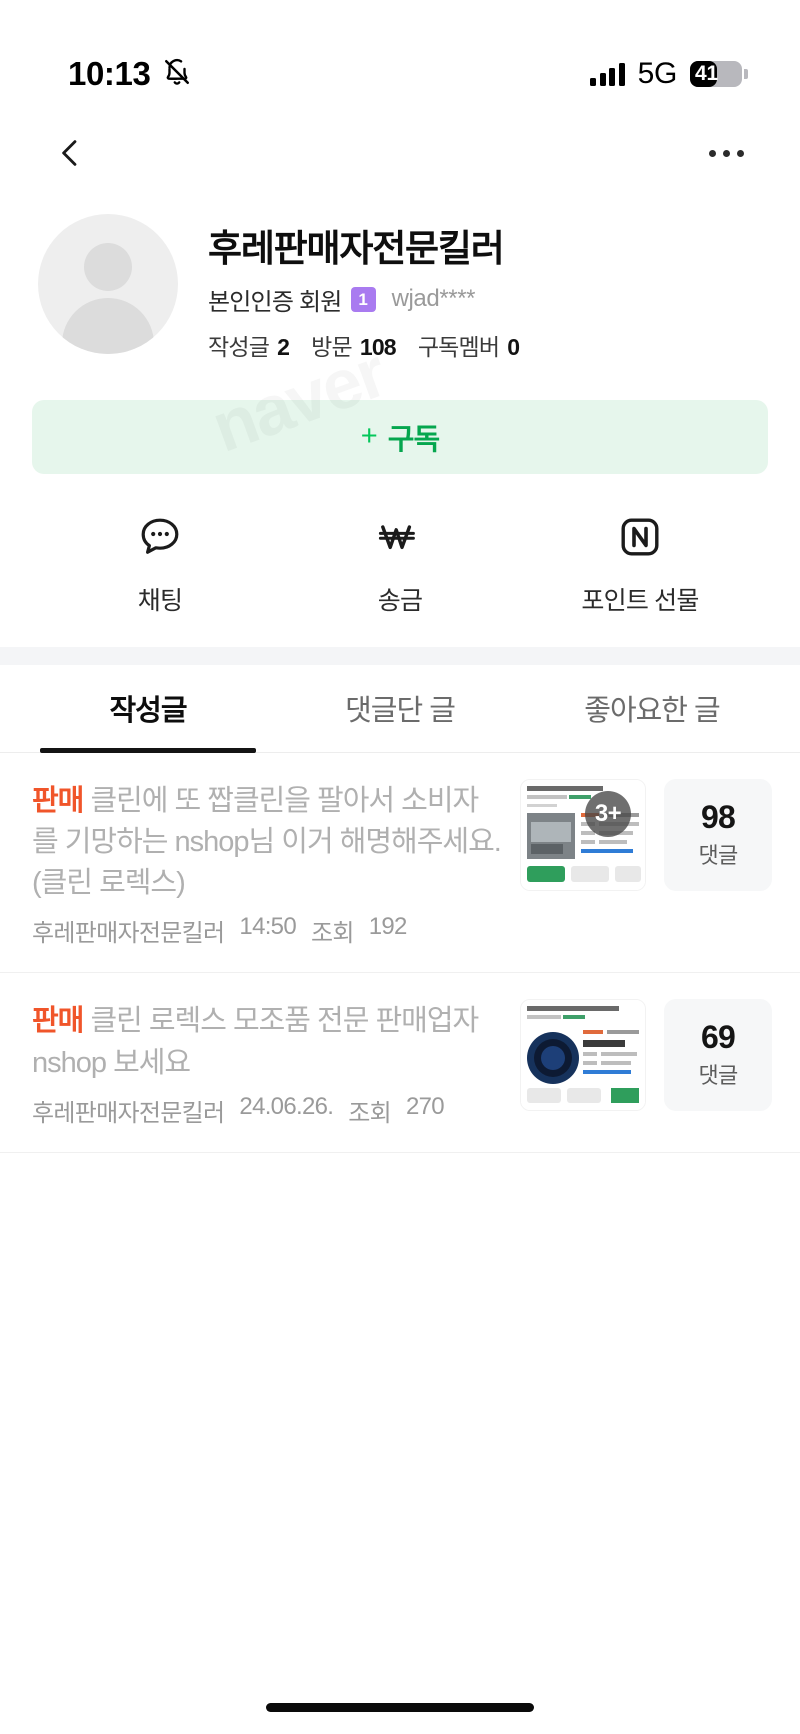 The width and height of the screenshot is (800, 1734). I want to click on tab-commented-posts-label: 댓글단 글, so click(400, 711).